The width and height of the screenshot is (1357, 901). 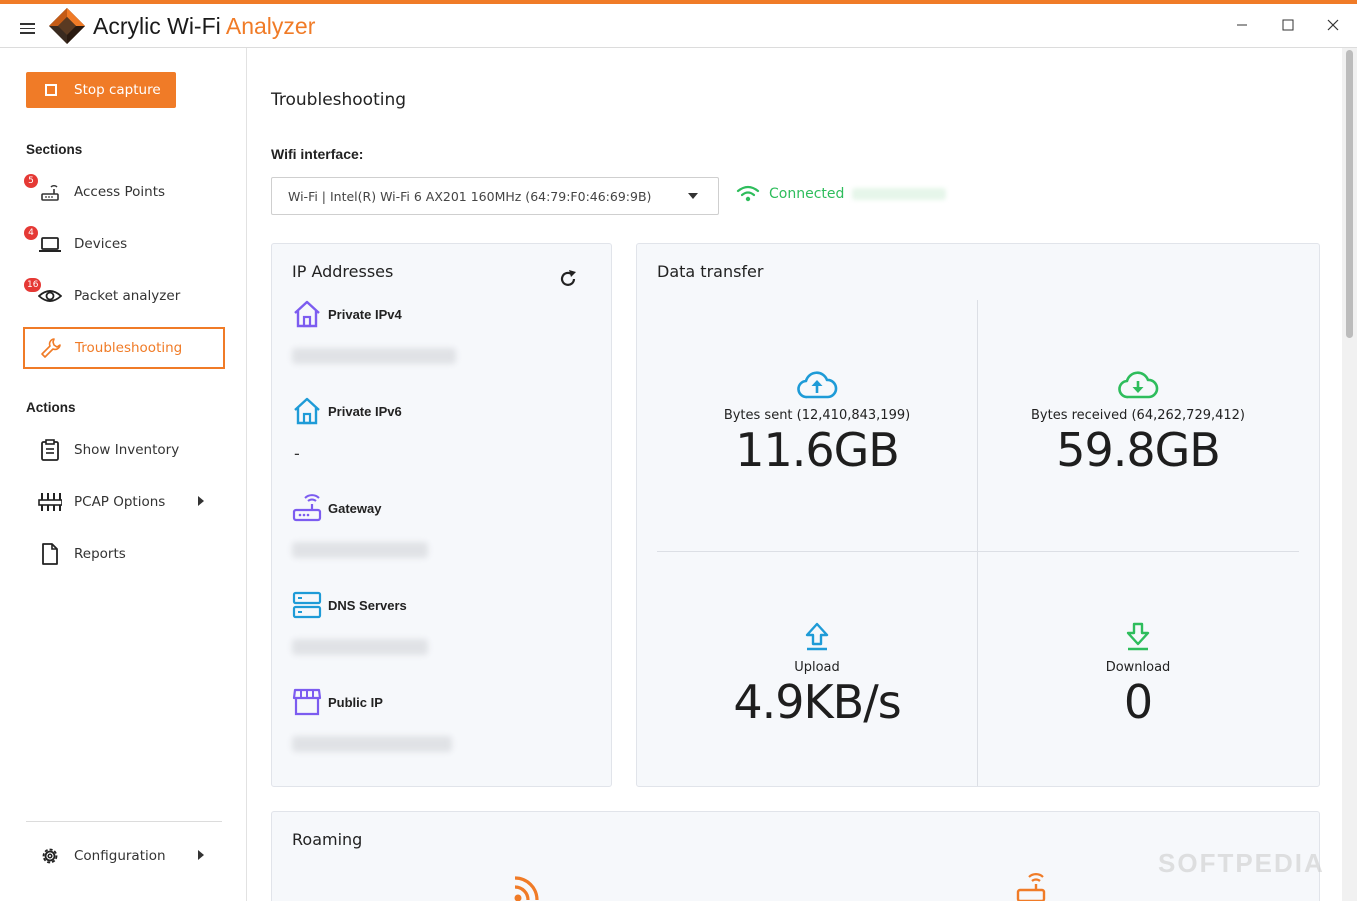 What do you see at coordinates (159, 26) in the screenshot?
I see `app-title-main: Acrylic Wi-Fi` at bounding box center [159, 26].